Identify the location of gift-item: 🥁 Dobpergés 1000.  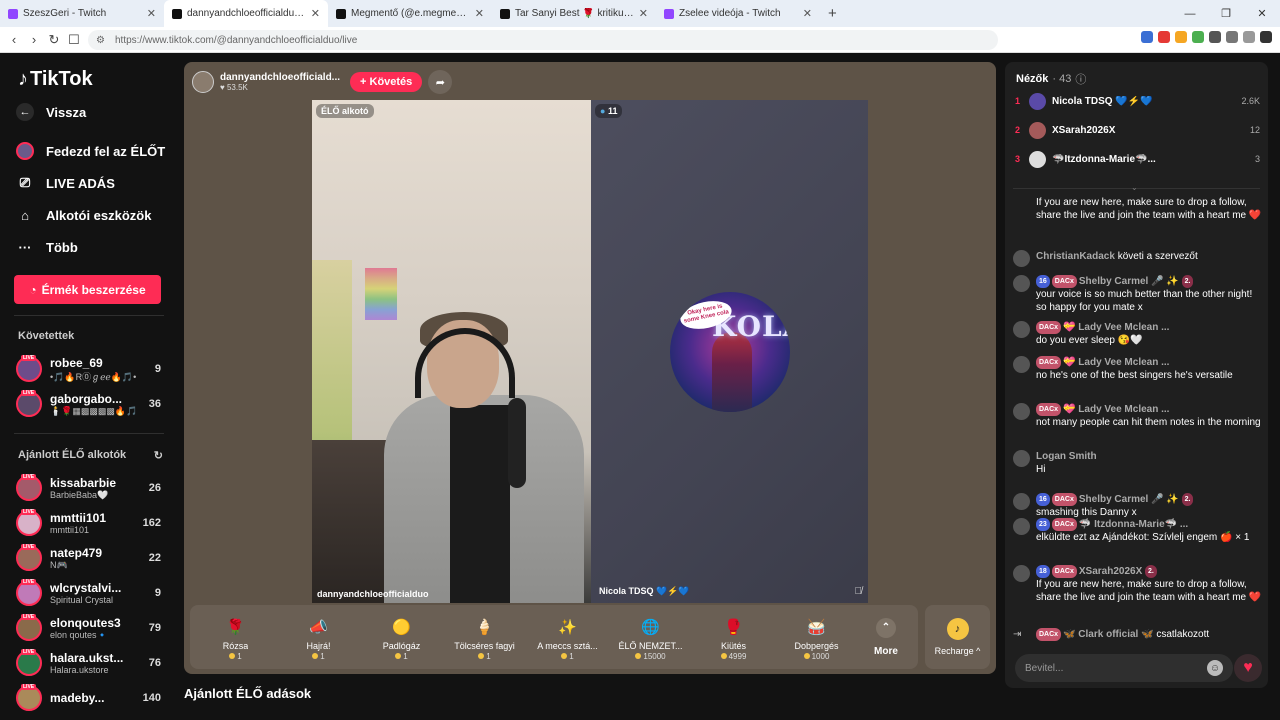
(816, 637).